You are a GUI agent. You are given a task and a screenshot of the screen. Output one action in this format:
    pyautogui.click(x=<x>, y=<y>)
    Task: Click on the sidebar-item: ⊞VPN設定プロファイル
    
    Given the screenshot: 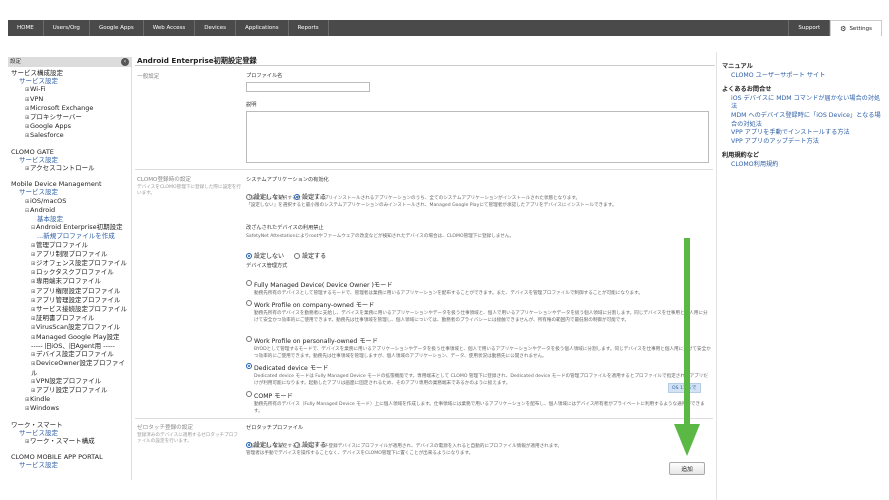 What is the action you would take?
    pyautogui.click(x=69, y=381)
    